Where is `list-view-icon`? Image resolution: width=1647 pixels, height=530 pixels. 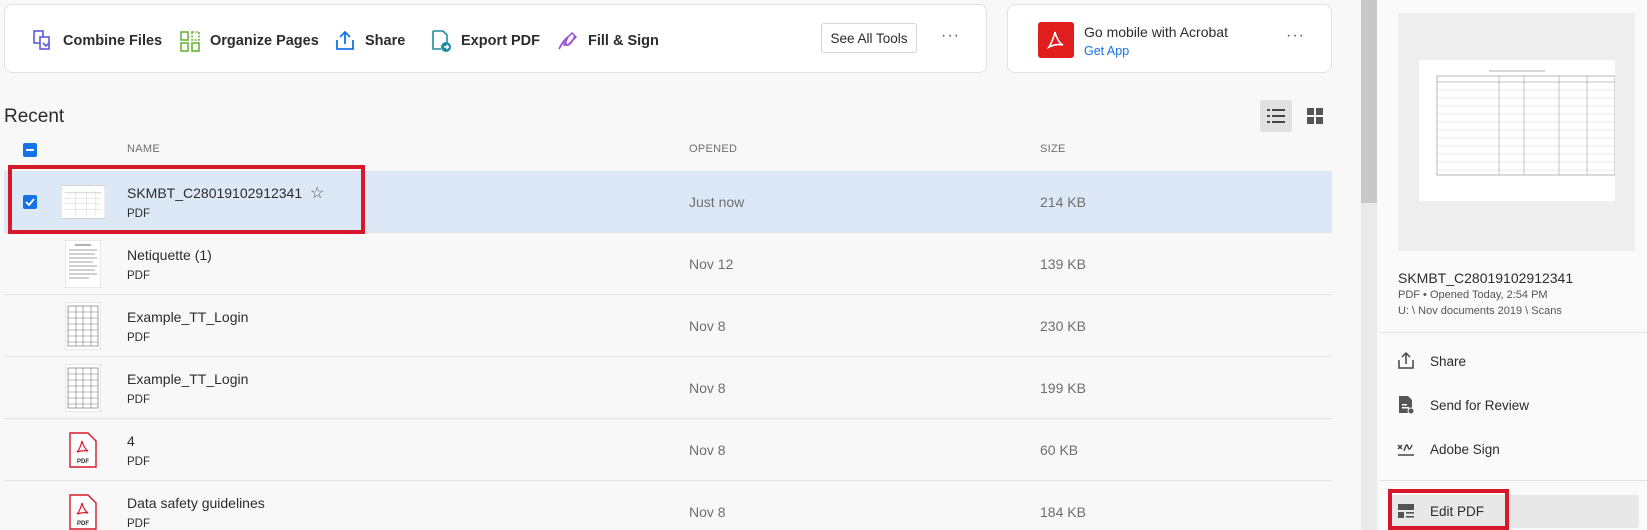
list-view-icon is located at coordinates (1276, 116).